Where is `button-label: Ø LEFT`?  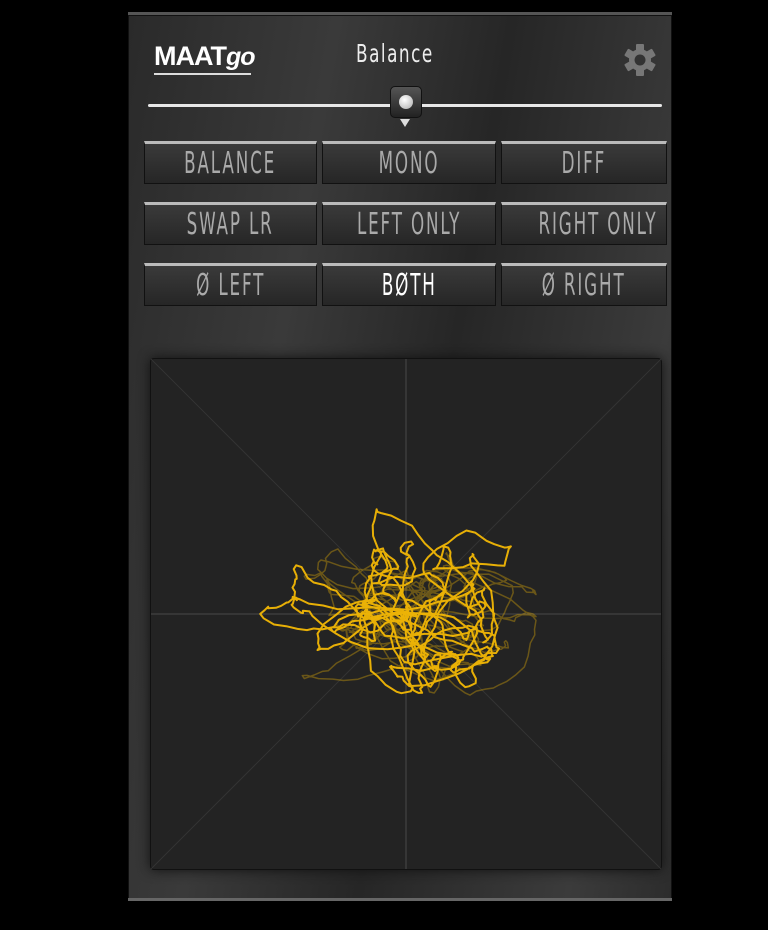 button-label: Ø LEFT is located at coordinates (230, 285).